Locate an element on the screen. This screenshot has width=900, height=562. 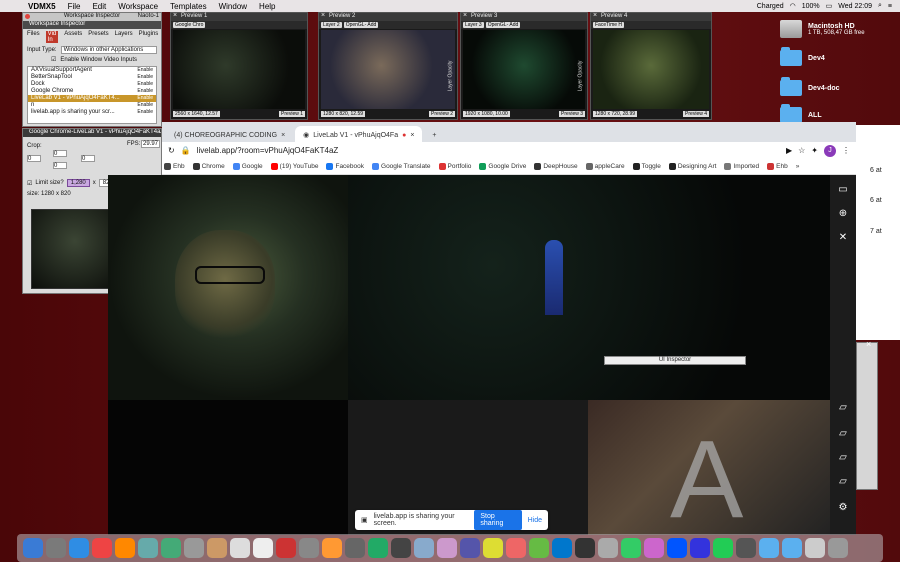
screen-share-icon: ▭ is located at coordinates (843, 190).